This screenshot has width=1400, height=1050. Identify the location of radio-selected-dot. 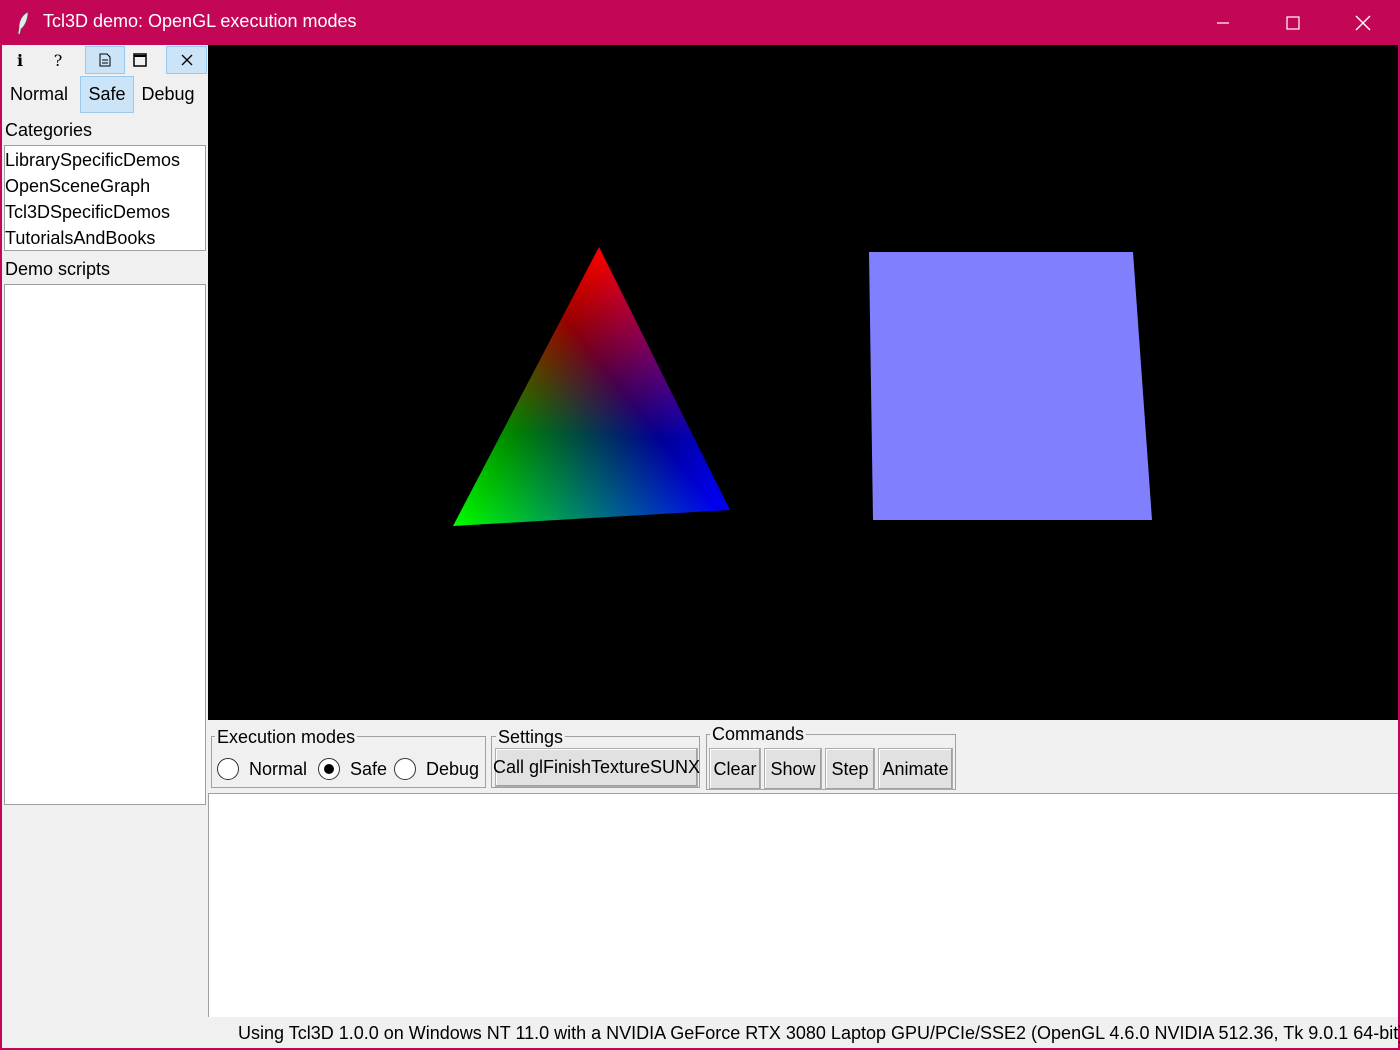
(329, 769).